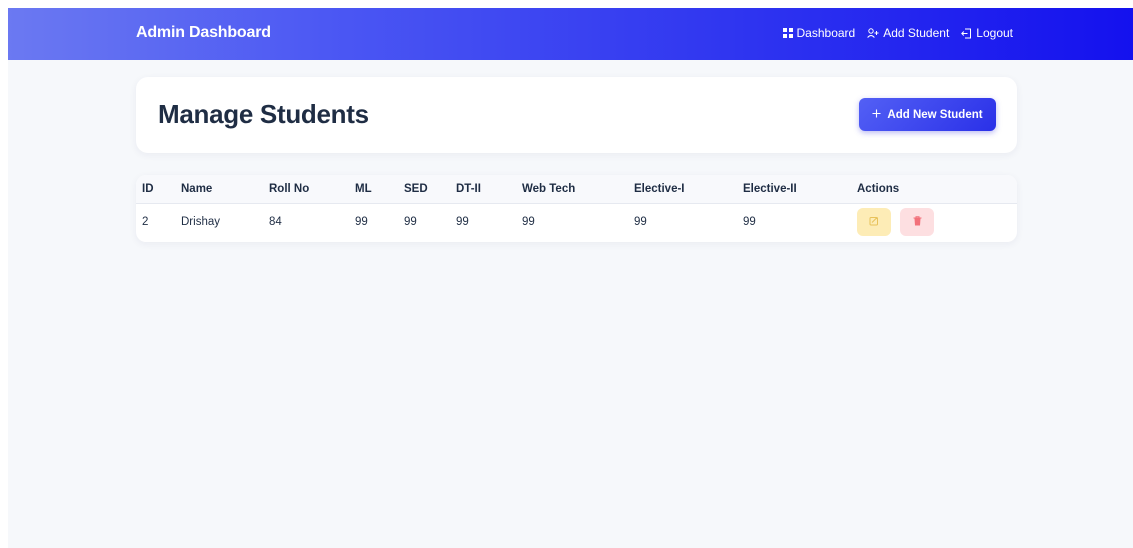 The height and width of the screenshot is (548, 1133). What do you see at coordinates (787, 33) in the screenshot?
I see `grid-icon` at bounding box center [787, 33].